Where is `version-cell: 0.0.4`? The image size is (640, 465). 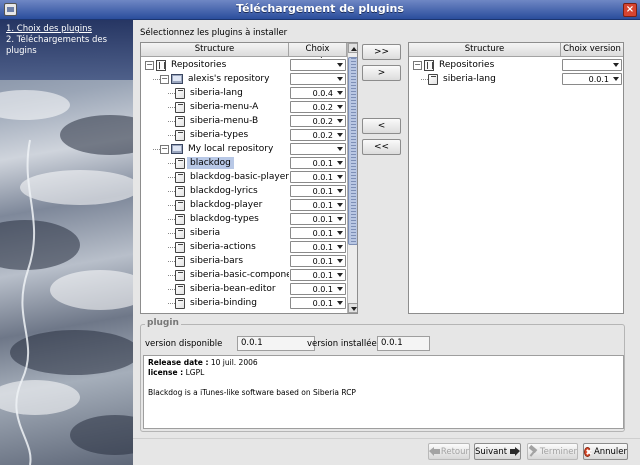
version-cell: 0.0.4 is located at coordinates (318, 93).